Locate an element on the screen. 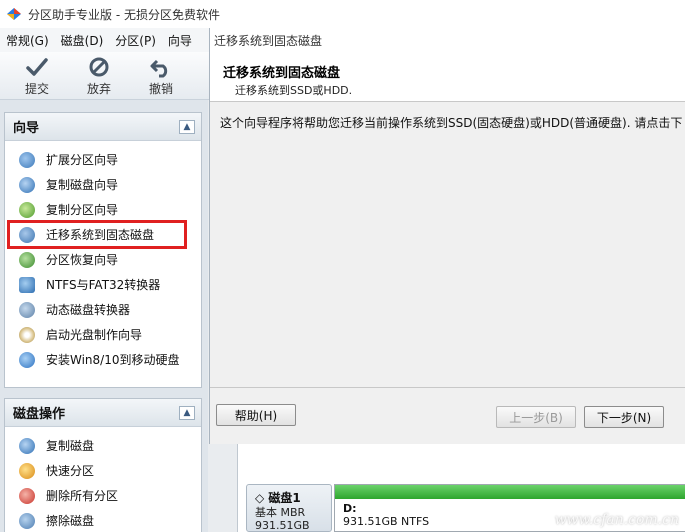  disk-op-wipe-disk: 擦除磁盘 is located at coordinates (103, 520).